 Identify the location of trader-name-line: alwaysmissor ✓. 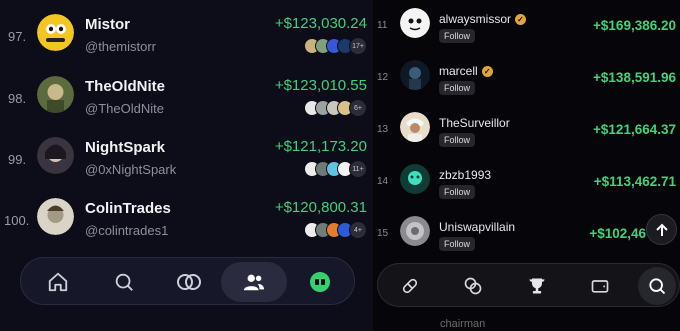
(483, 19).